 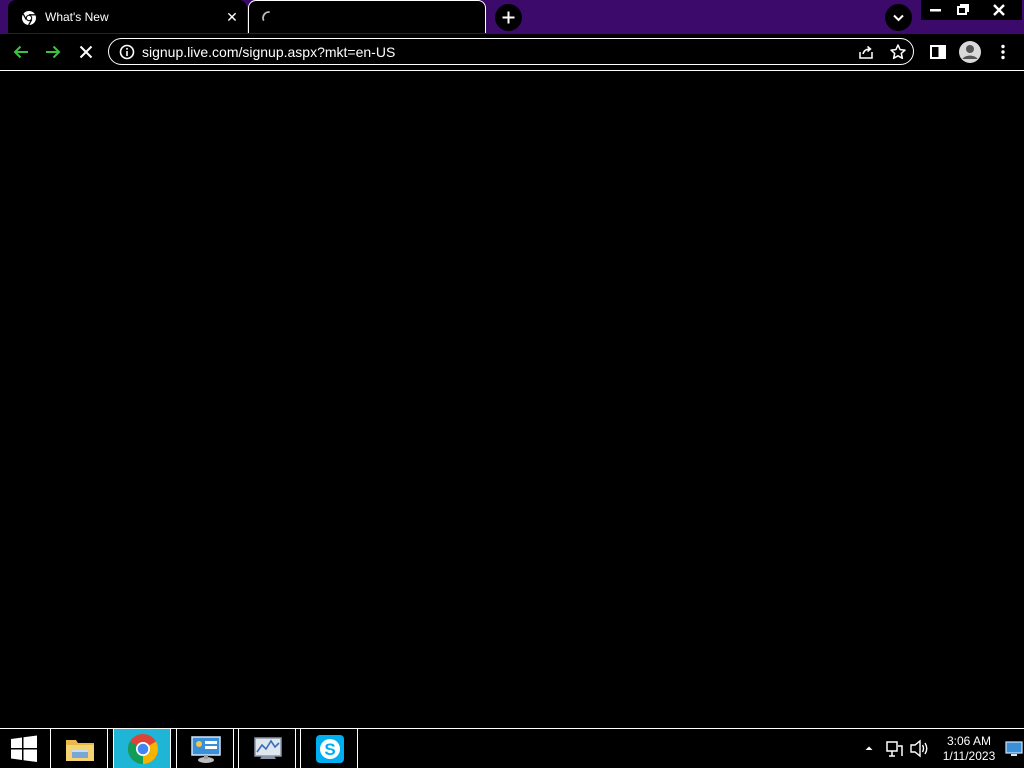 I want to click on profile-icon, so click(x=970, y=52).